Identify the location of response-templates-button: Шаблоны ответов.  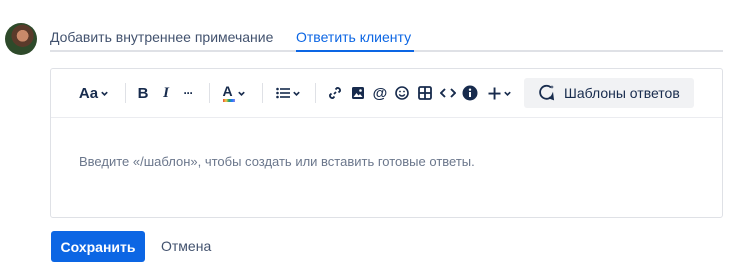
(609, 93).